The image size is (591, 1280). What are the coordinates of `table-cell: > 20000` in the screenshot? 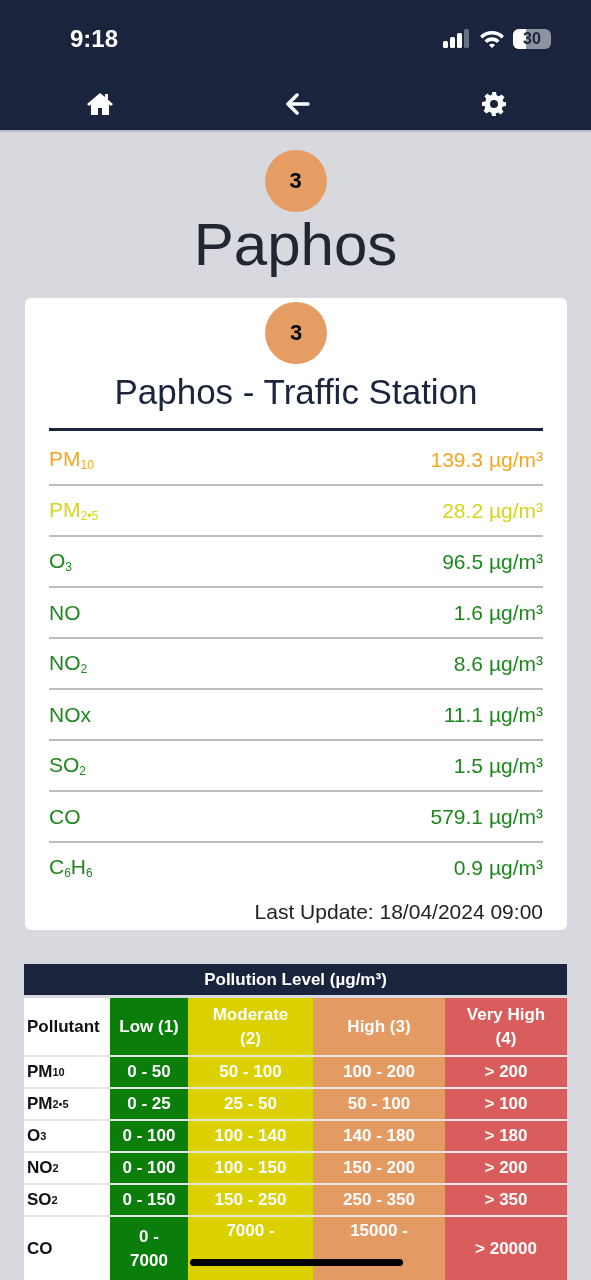 It's located at (506, 1248).